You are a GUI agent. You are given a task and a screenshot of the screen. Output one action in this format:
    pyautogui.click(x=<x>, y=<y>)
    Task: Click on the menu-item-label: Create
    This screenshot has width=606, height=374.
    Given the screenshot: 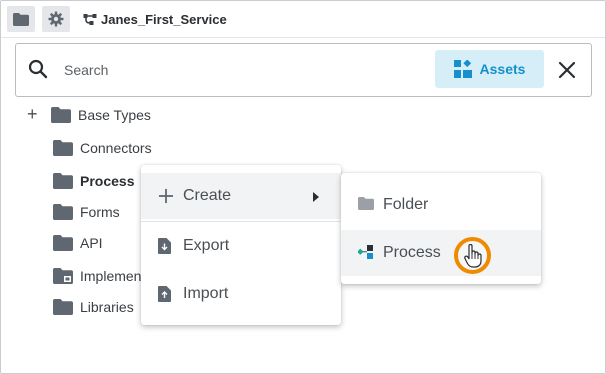 What is the action you would take?
    pyautogui.click(x=207, y=195)
    